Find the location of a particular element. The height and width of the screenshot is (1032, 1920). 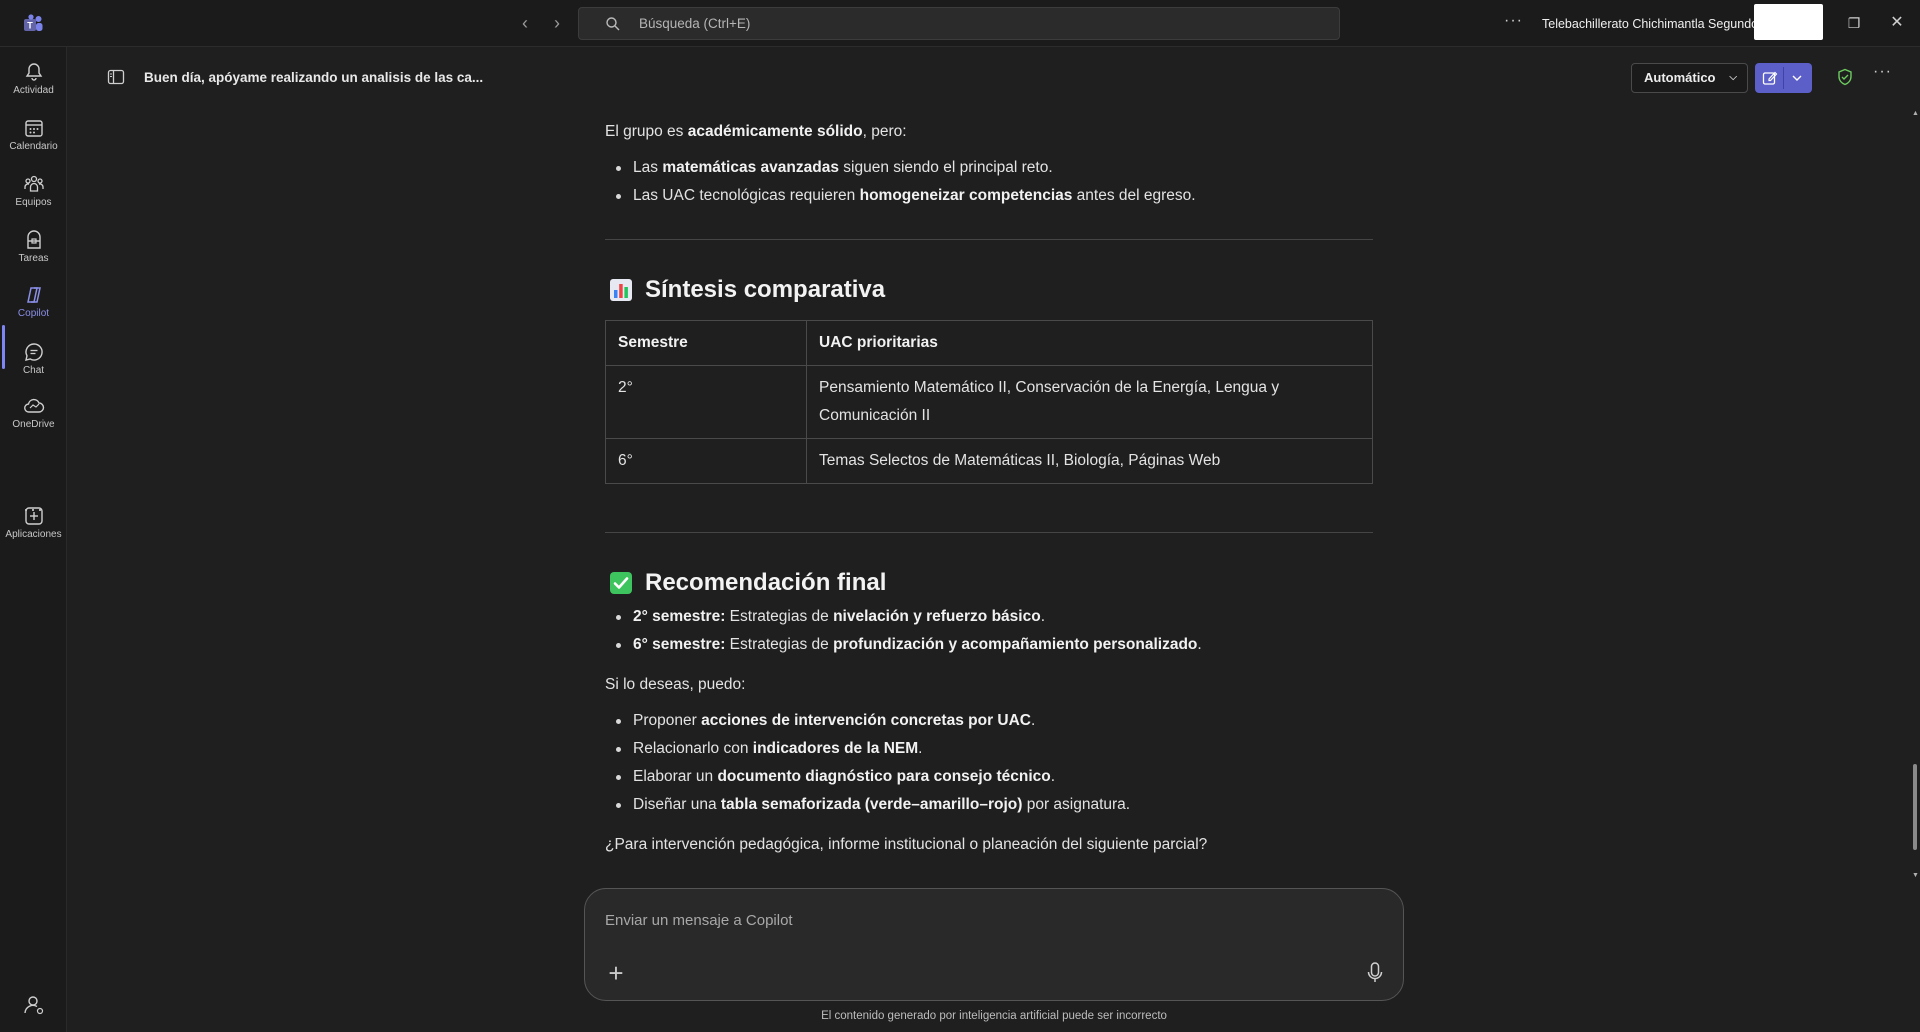

close-window-icon: ✕ is located at coordinates (1897, 23).